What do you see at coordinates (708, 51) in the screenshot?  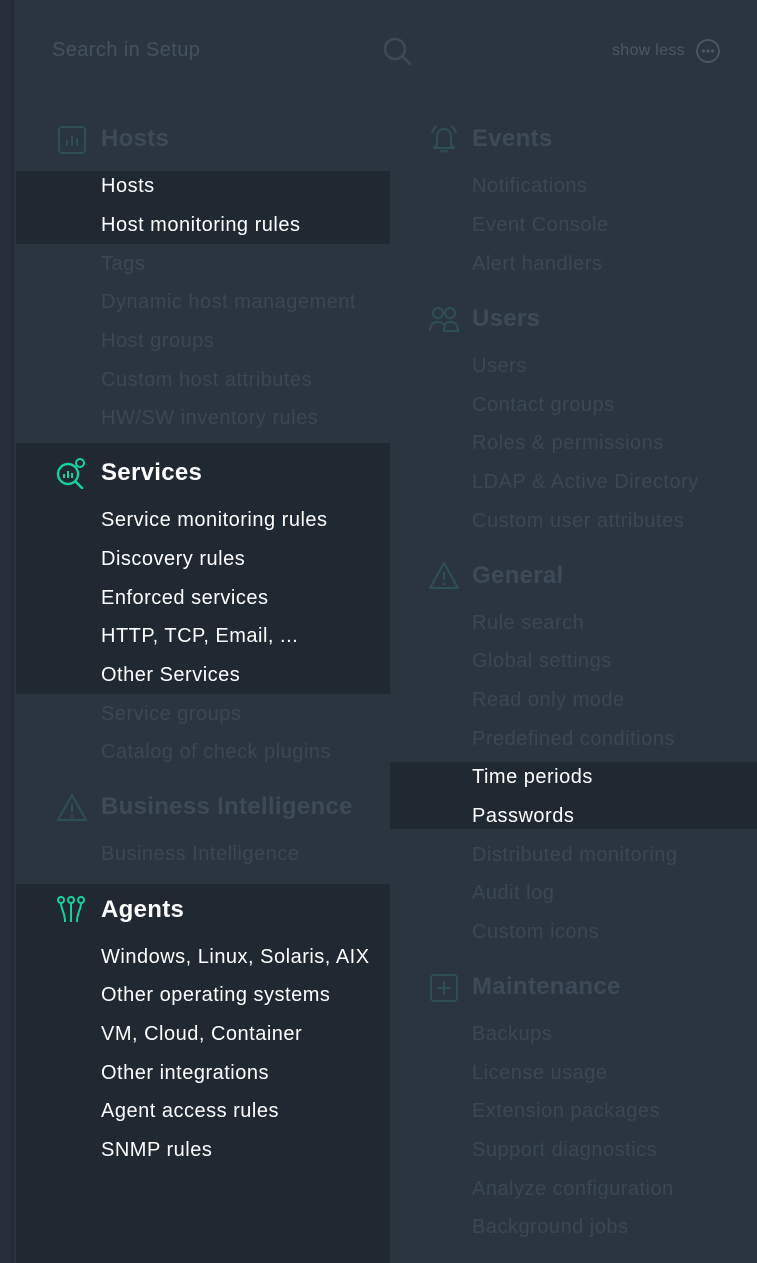 I see `more-horizontal-icon` at bounding box center [708, 51].